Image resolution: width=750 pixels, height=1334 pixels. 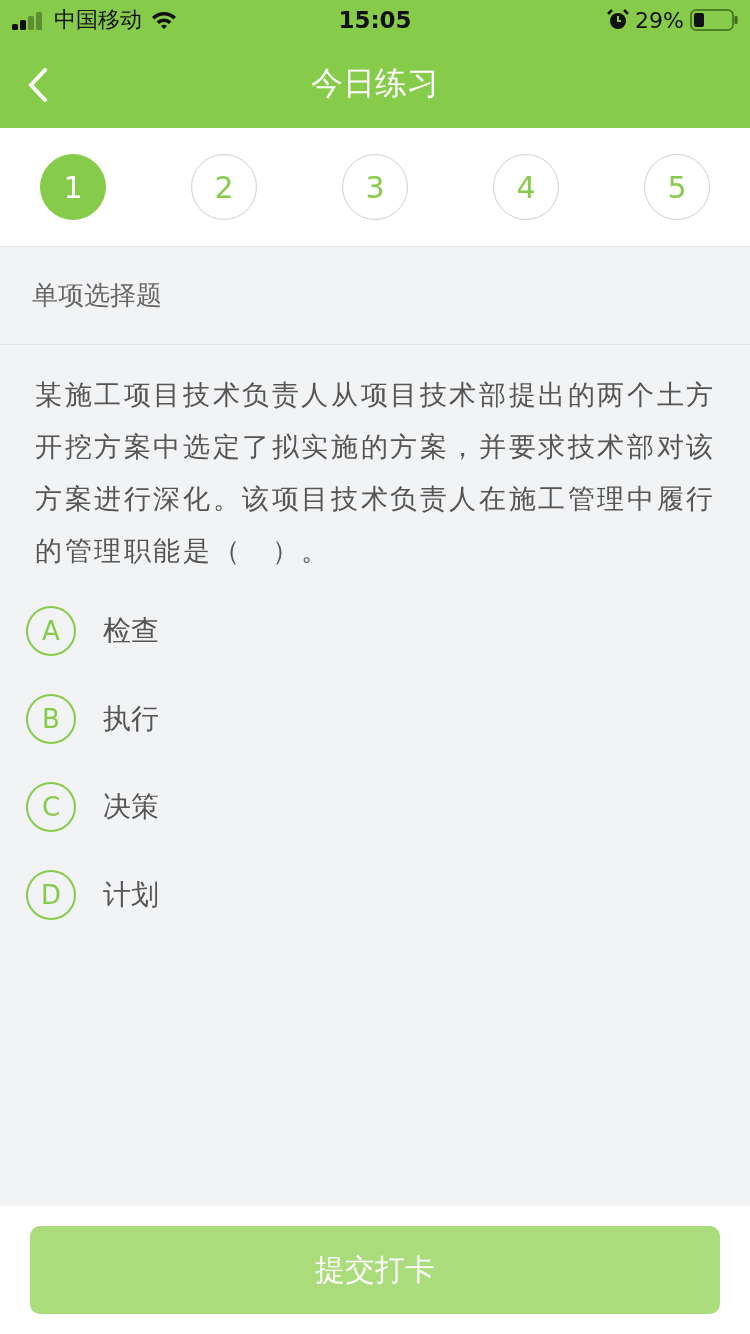 What do you see at coordinates (375, 187) in the screenshot?
I see `question-number: 3` at bounding box center [375, 187].